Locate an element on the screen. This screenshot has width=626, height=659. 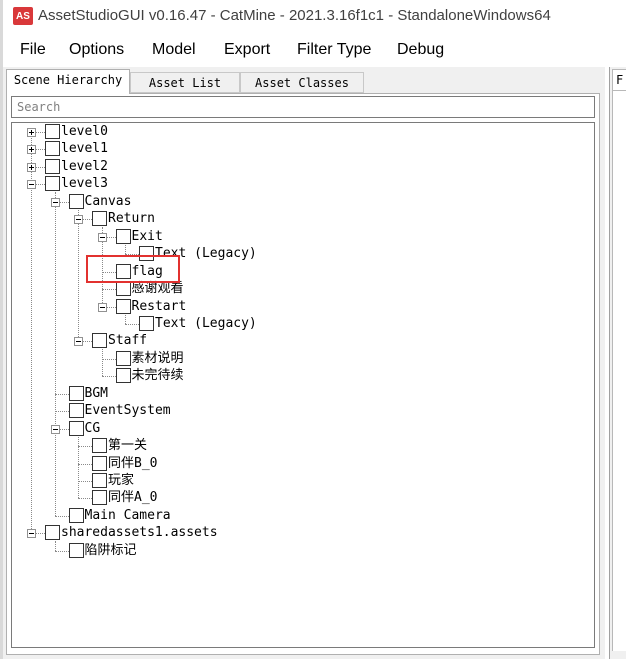
tree-node-label: level2 is located at coordinates (84, 166).